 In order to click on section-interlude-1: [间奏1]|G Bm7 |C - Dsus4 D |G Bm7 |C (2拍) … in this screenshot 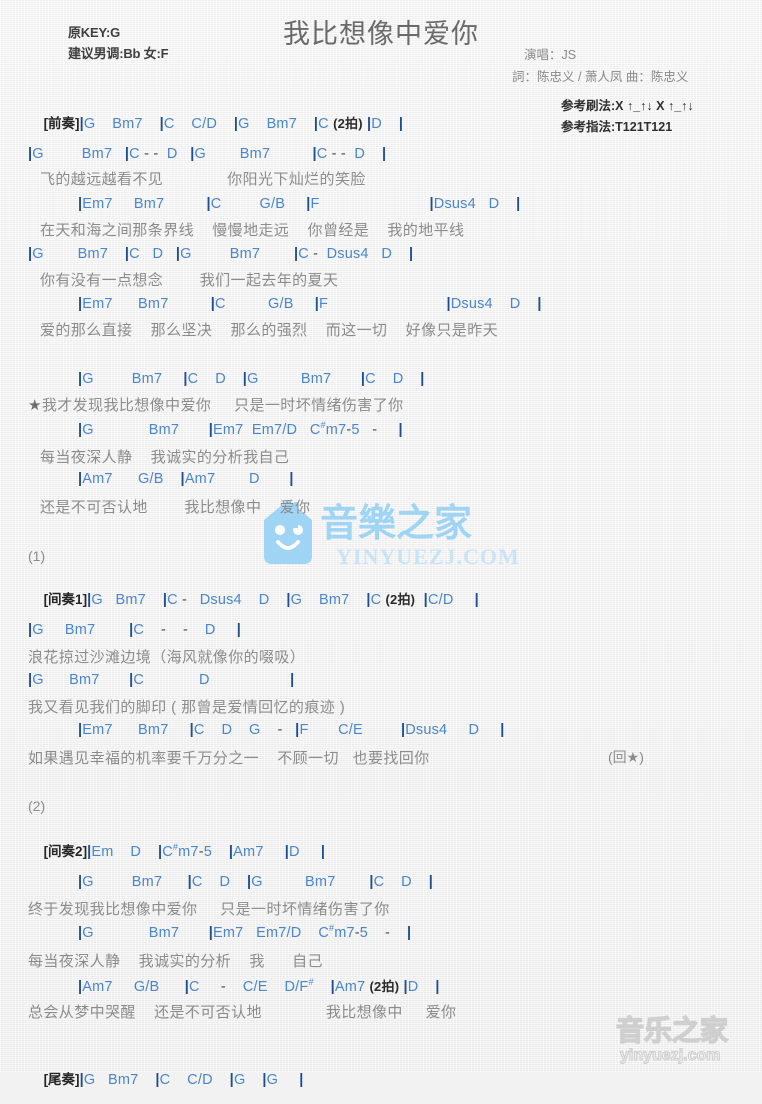, I will do `click(253, 598)`.